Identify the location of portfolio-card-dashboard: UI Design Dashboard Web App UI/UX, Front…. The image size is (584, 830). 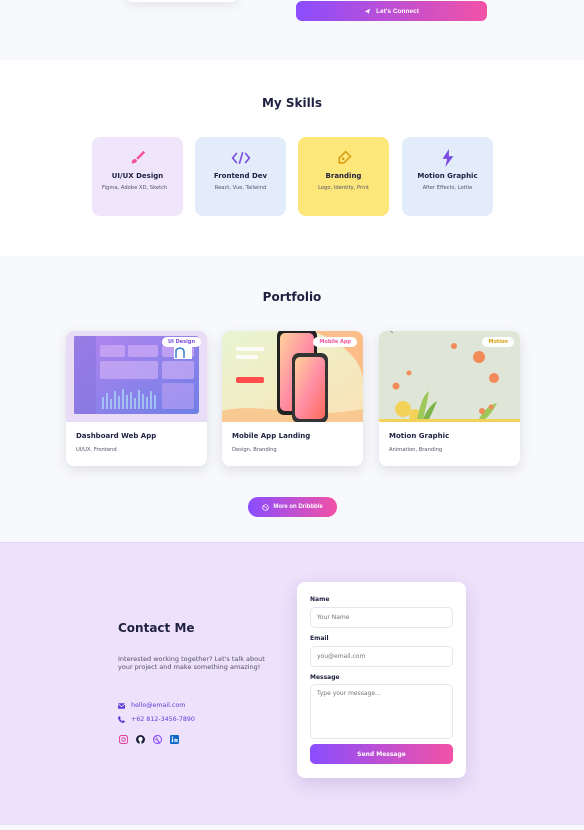
(136, 398).